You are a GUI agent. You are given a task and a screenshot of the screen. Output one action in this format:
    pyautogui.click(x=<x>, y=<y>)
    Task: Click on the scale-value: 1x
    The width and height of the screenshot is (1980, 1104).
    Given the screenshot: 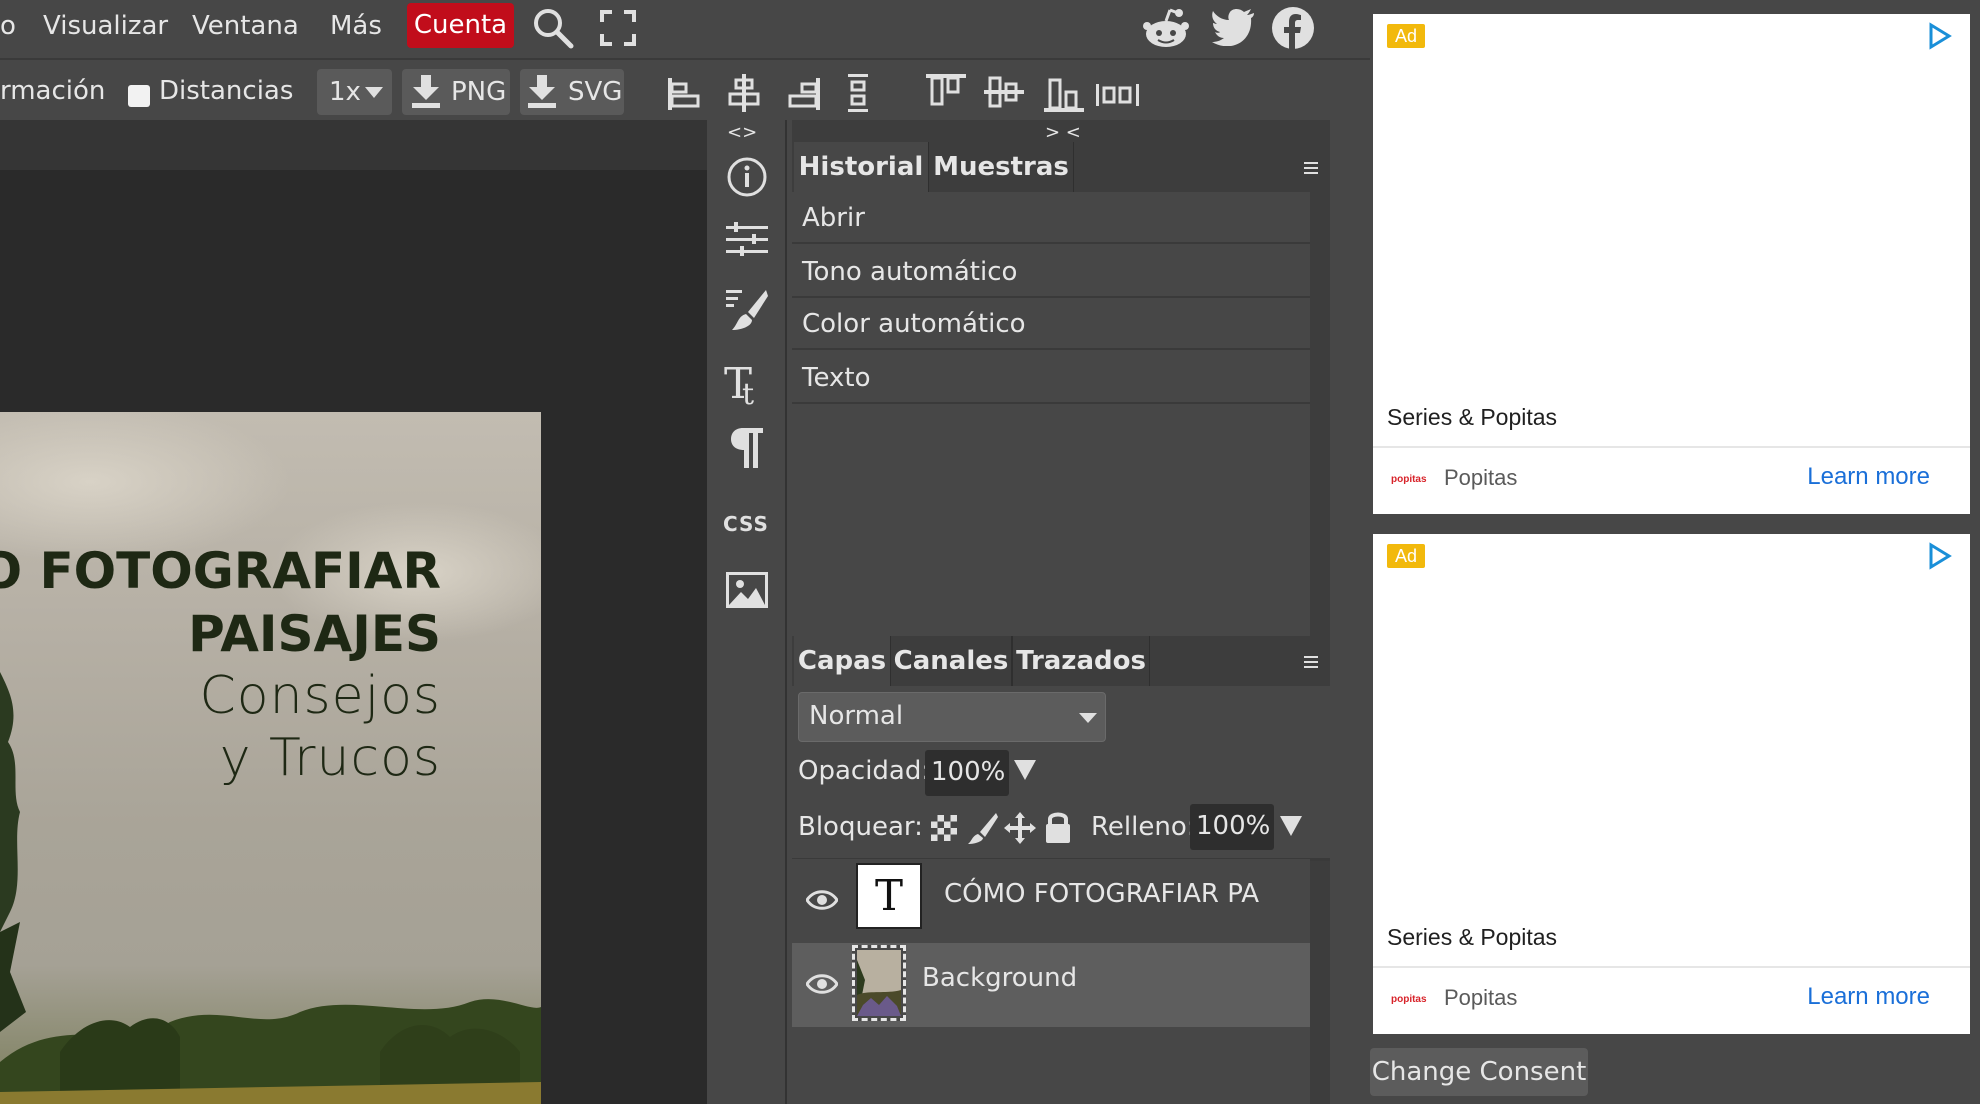 What is the action you would take?
    pyautogui.click(x=345, y=92)
    